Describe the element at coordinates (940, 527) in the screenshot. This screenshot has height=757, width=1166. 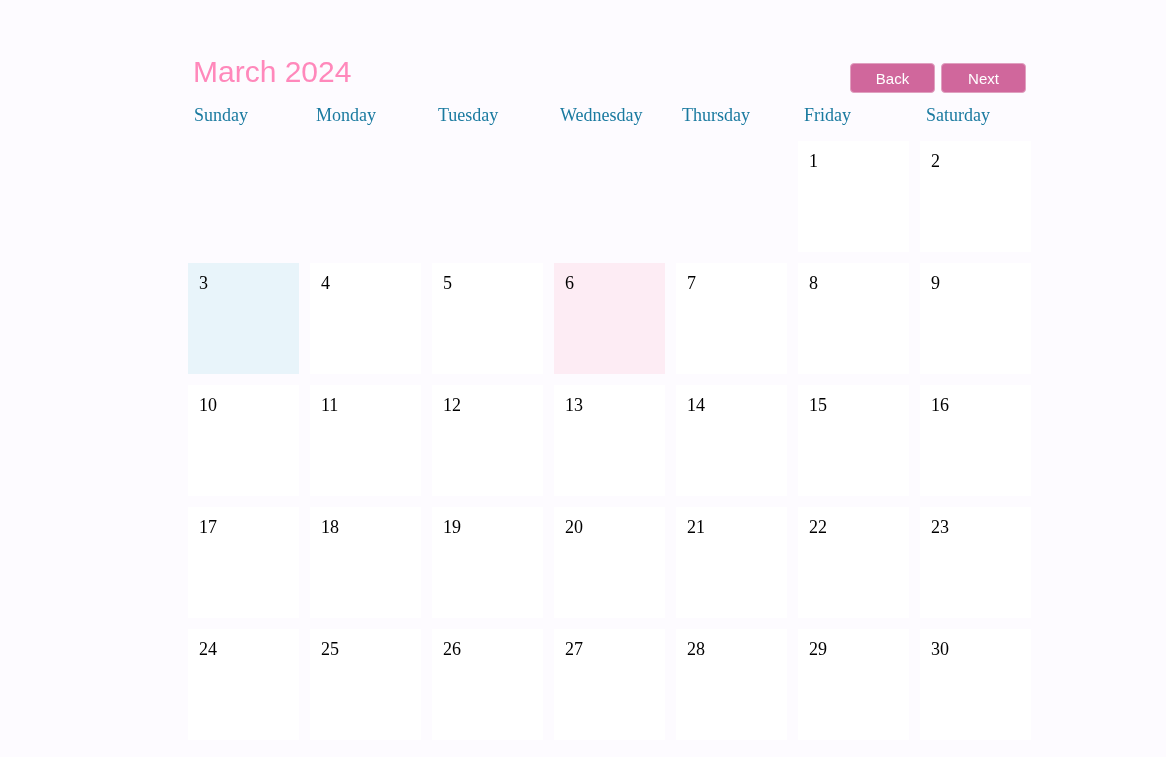
I see `day-number: 23` at that location.